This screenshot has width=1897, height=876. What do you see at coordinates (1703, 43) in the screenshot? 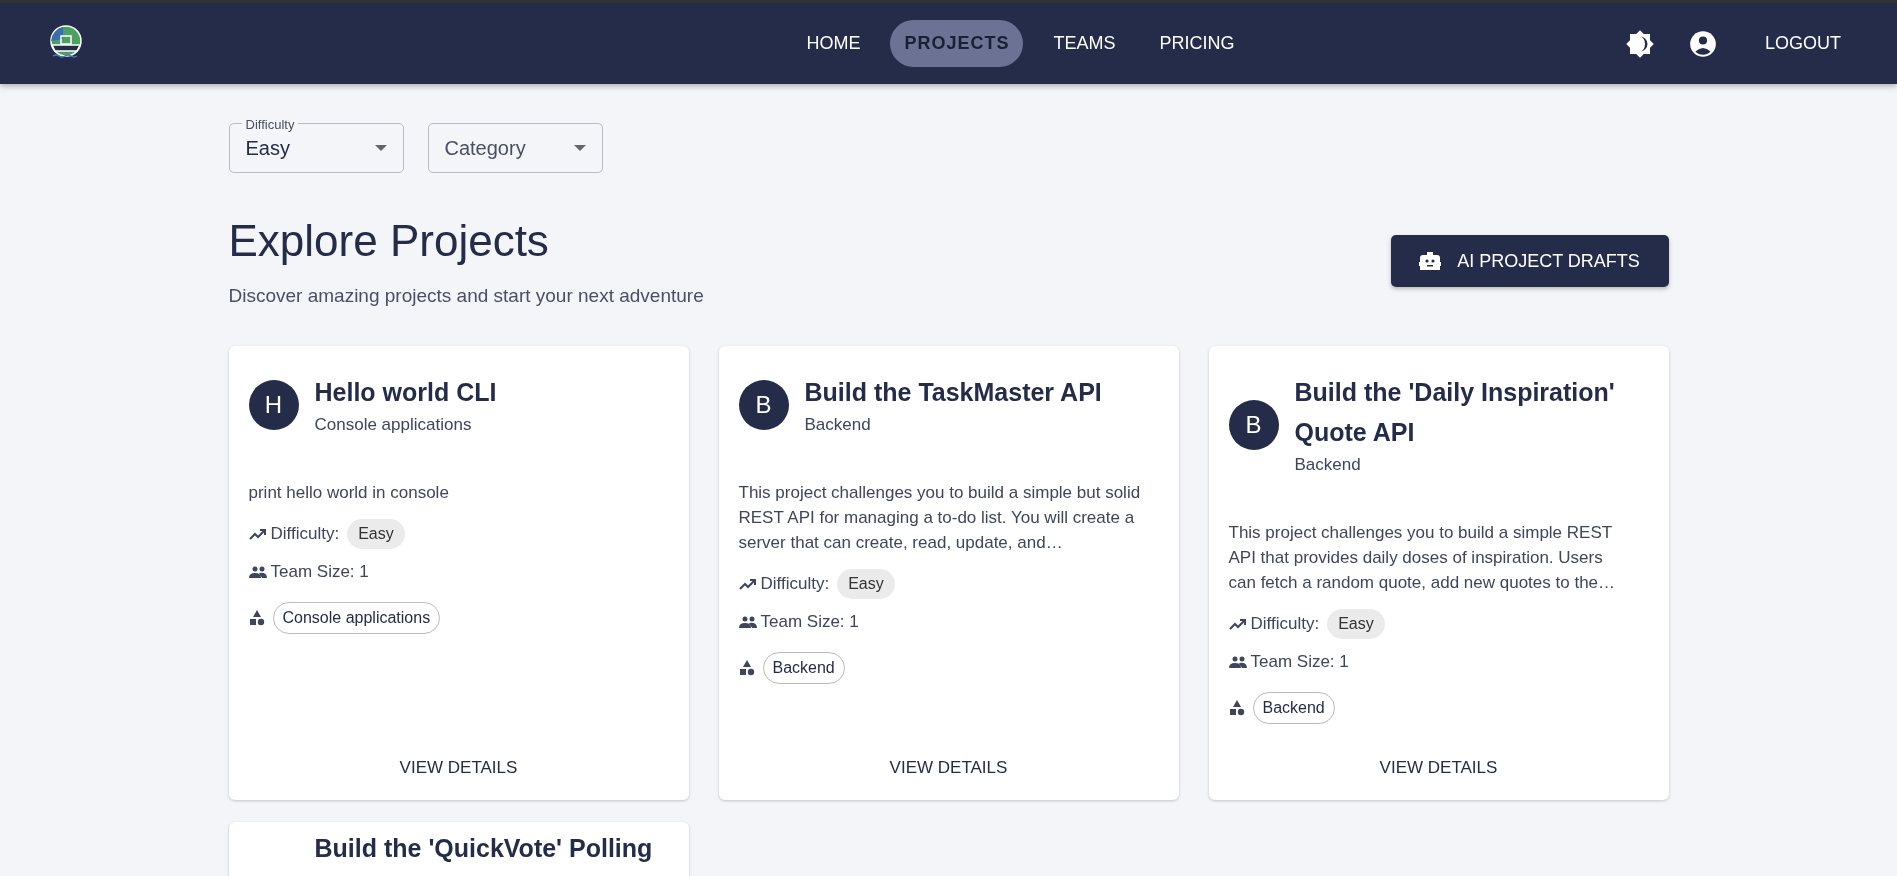
I see `account-icon` at bounding box center [1703, 43].